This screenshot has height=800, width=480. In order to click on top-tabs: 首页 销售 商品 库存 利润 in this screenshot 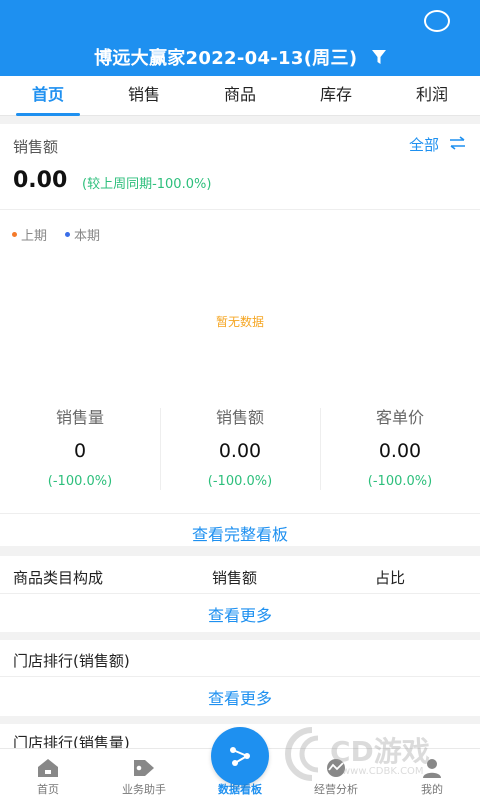, I will do `click(240, 96)`.